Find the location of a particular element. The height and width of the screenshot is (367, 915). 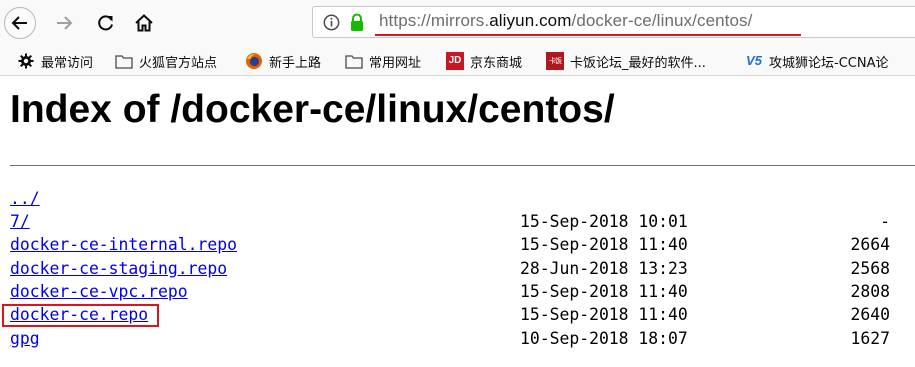

listing-row: 7/ 15-Sep-2018 10:01 - is located at coordinates (457, 222).